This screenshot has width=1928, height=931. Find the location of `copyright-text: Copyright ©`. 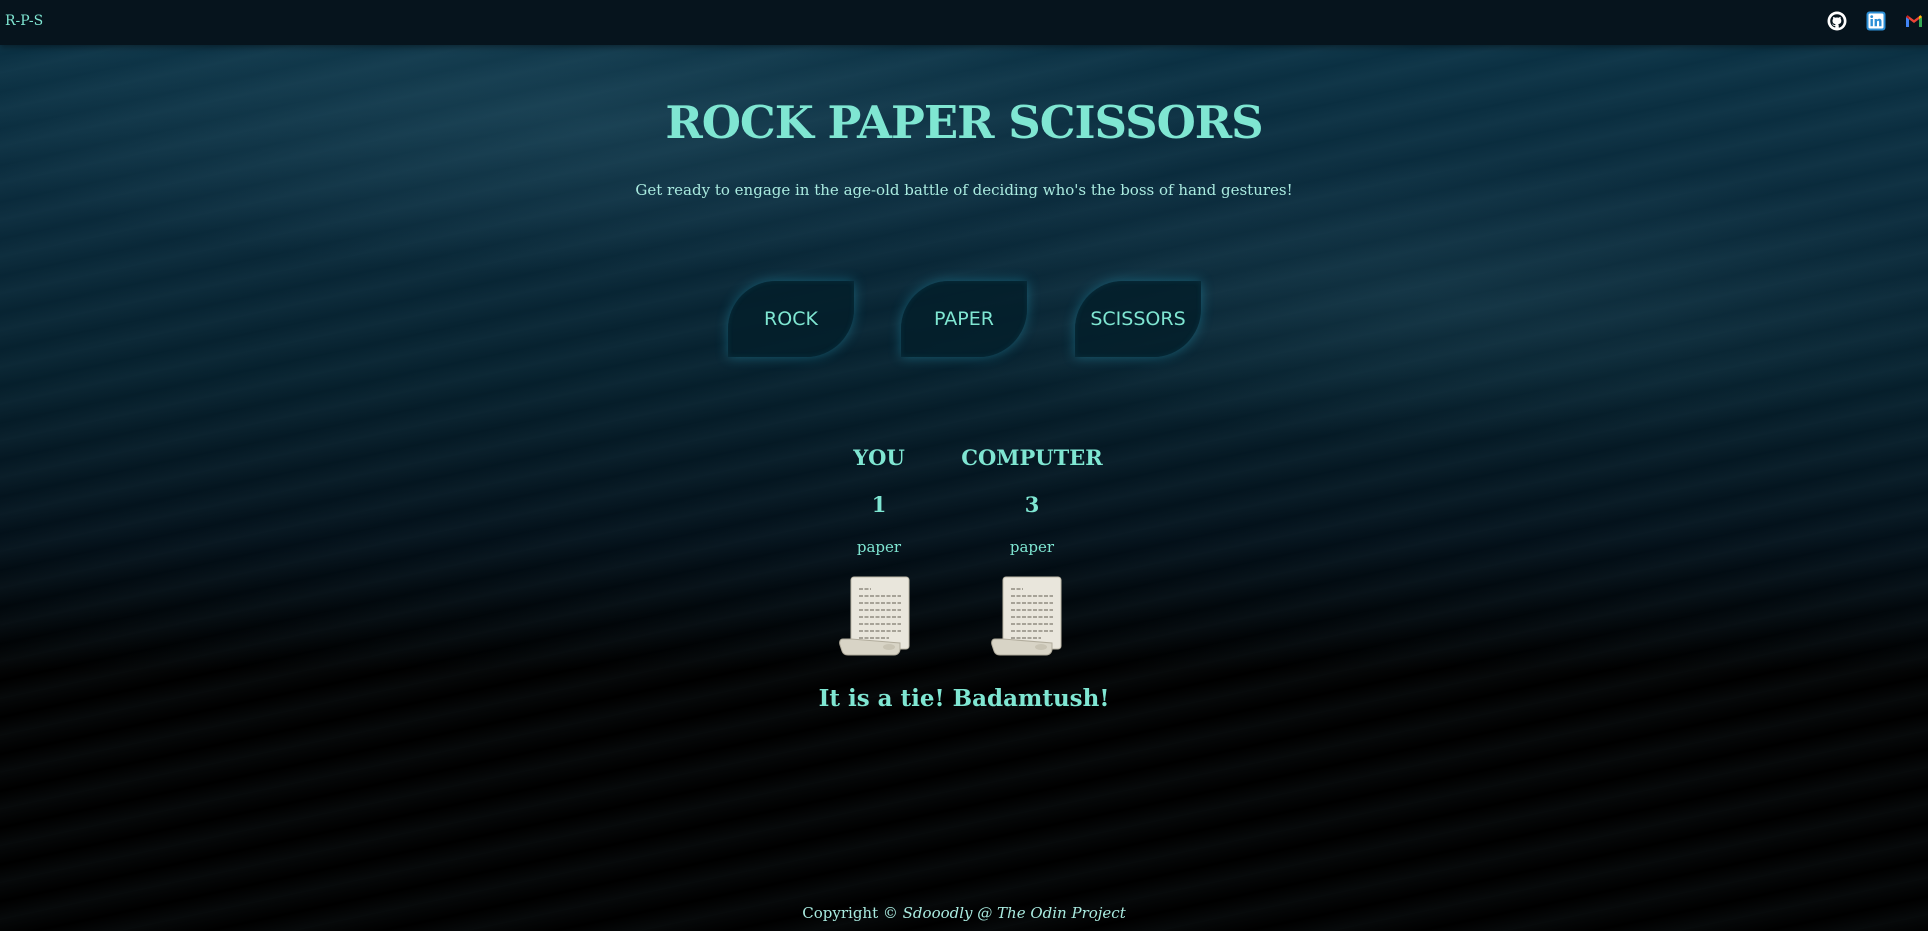

copyright-text: Copyright © is located at coordinates (852, 913).